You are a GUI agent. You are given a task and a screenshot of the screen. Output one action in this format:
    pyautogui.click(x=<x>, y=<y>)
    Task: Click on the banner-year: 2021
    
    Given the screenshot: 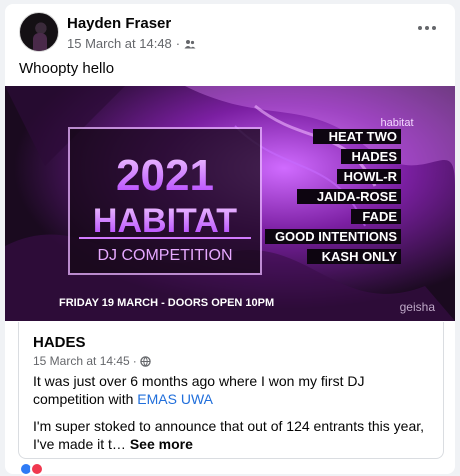 What is the action you would take?
    pyautogui.click(x=165, y=175)
    